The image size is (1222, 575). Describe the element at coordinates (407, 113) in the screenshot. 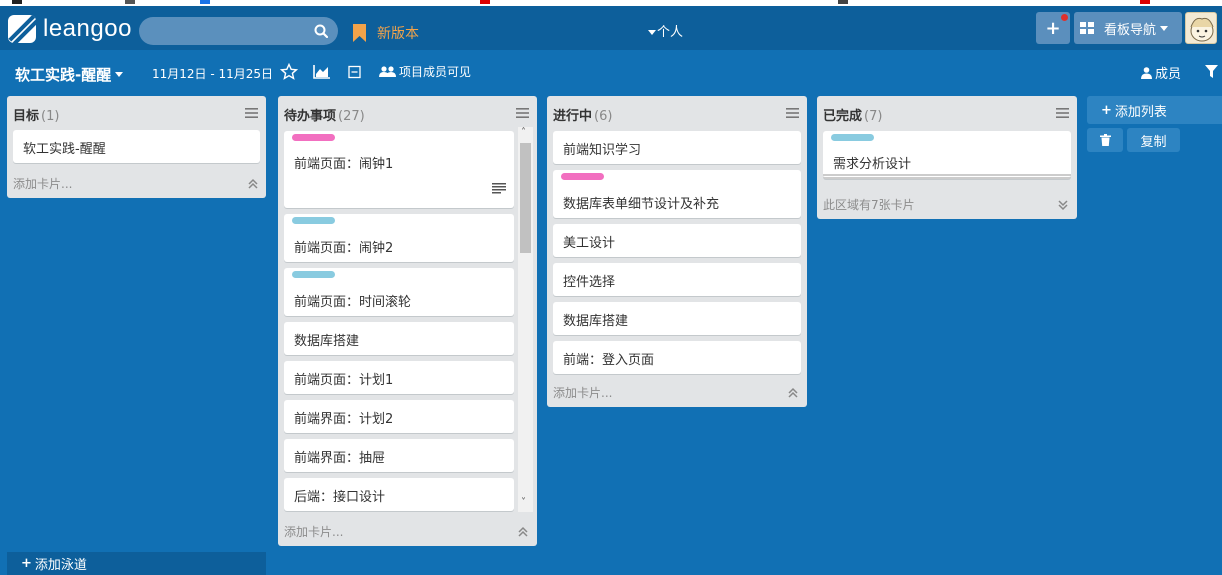

I see `list-header: 待办事项 (27)` at that location.